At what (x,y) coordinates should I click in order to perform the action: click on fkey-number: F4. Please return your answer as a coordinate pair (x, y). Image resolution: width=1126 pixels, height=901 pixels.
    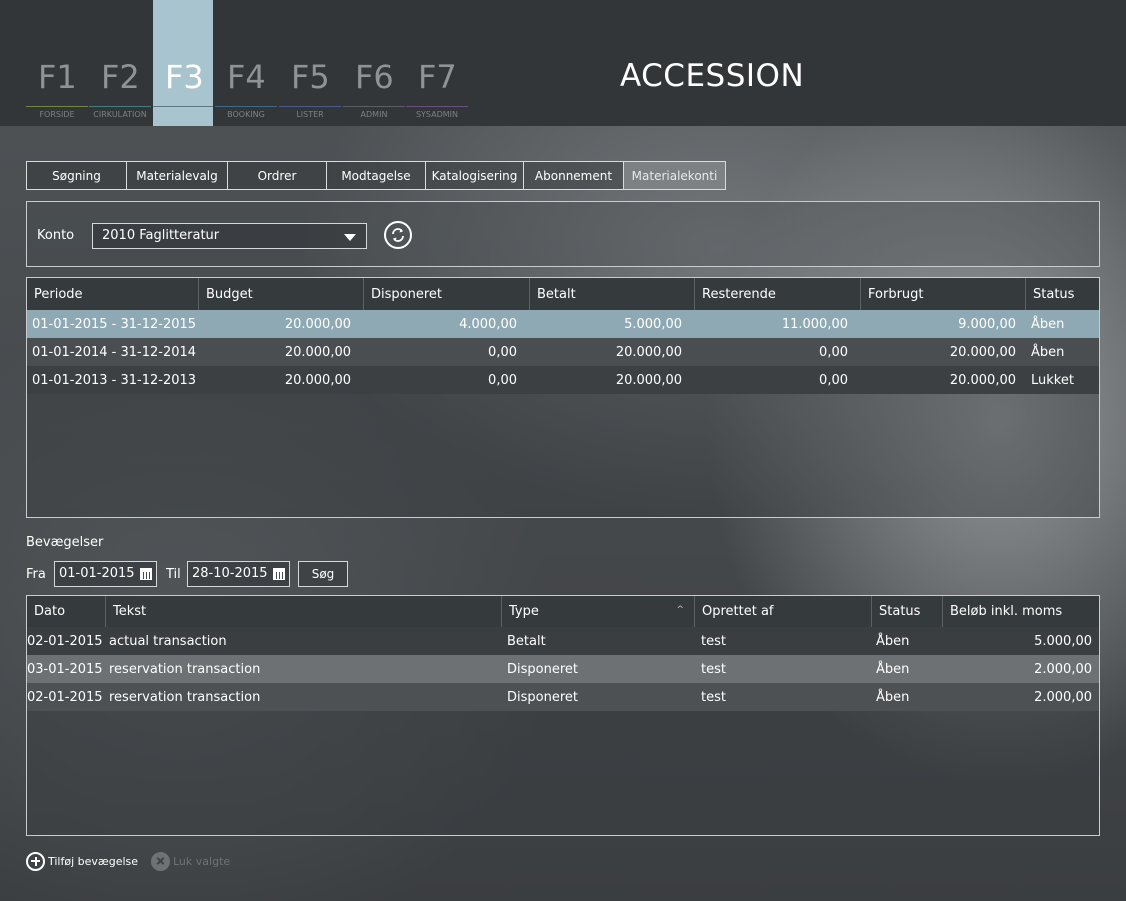
    Looking at the image, I should click on (246, 77).